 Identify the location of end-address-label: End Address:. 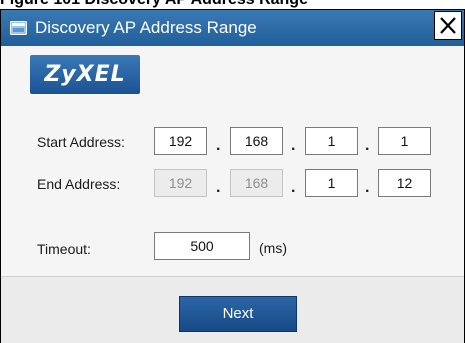
(79, 184).